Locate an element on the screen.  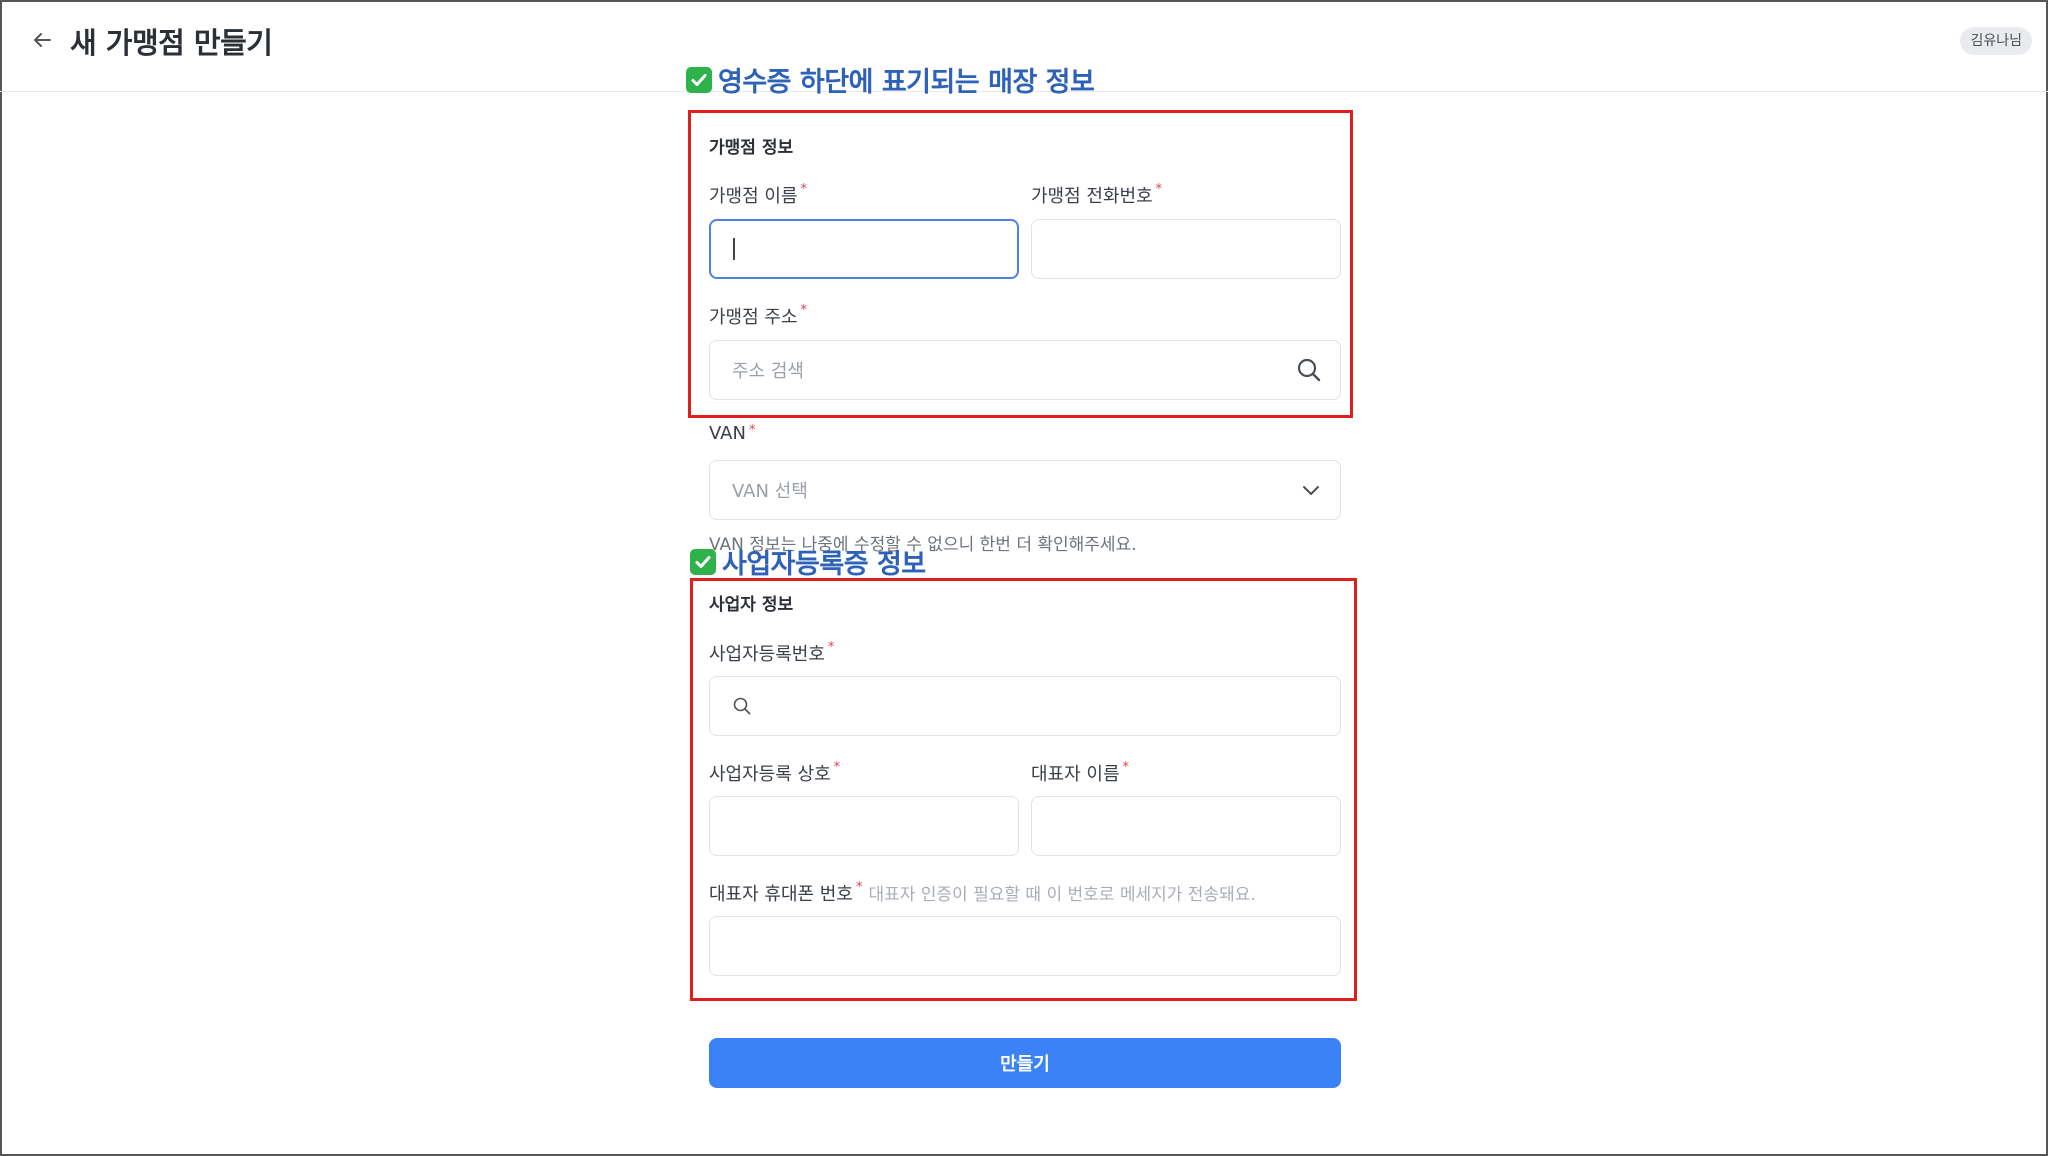
annotation-business-info-text: 사업자등록증 정보 is located at coordinates (824, 564).